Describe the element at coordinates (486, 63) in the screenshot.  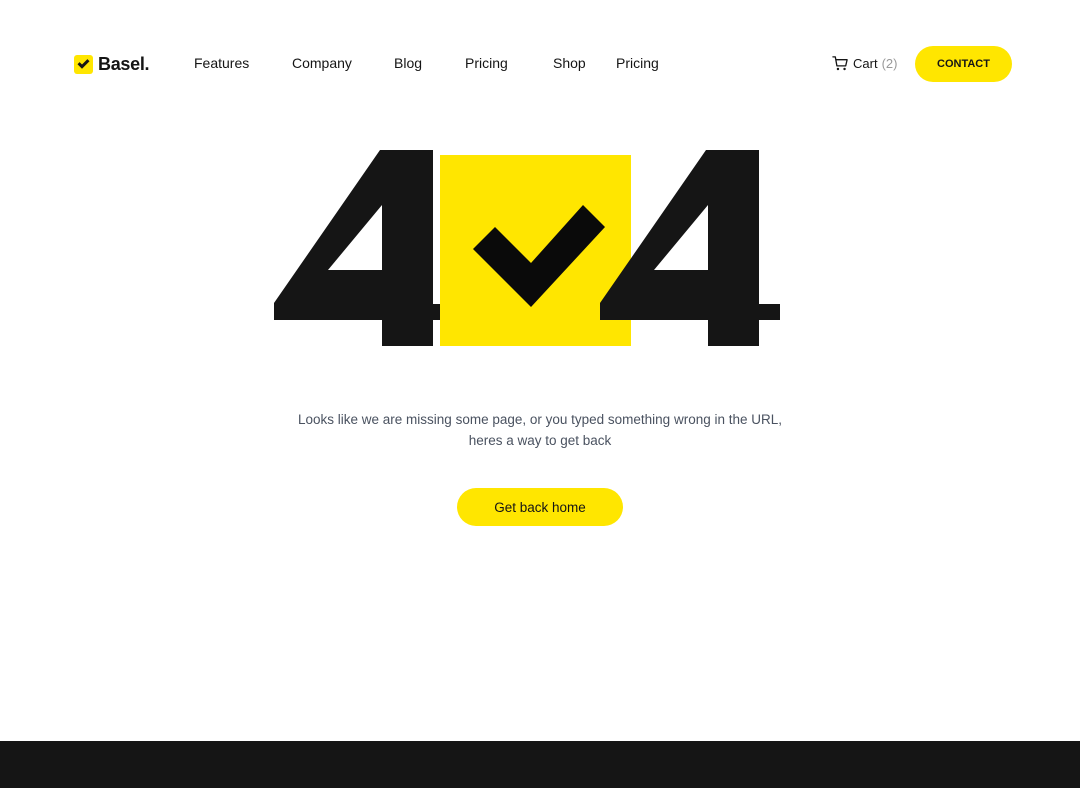
I see `nav-pricing: Pricing` at that location.